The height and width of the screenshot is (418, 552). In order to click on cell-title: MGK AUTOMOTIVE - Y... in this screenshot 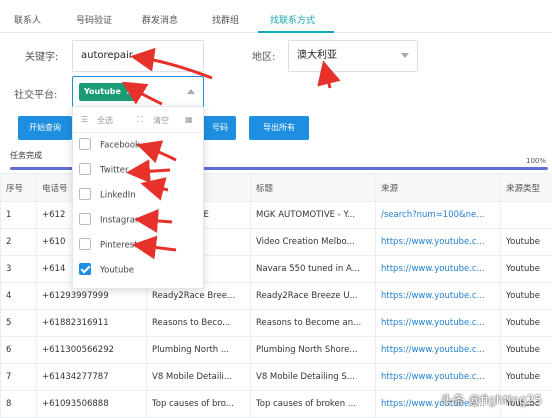, I will do `click(313, 215)`.